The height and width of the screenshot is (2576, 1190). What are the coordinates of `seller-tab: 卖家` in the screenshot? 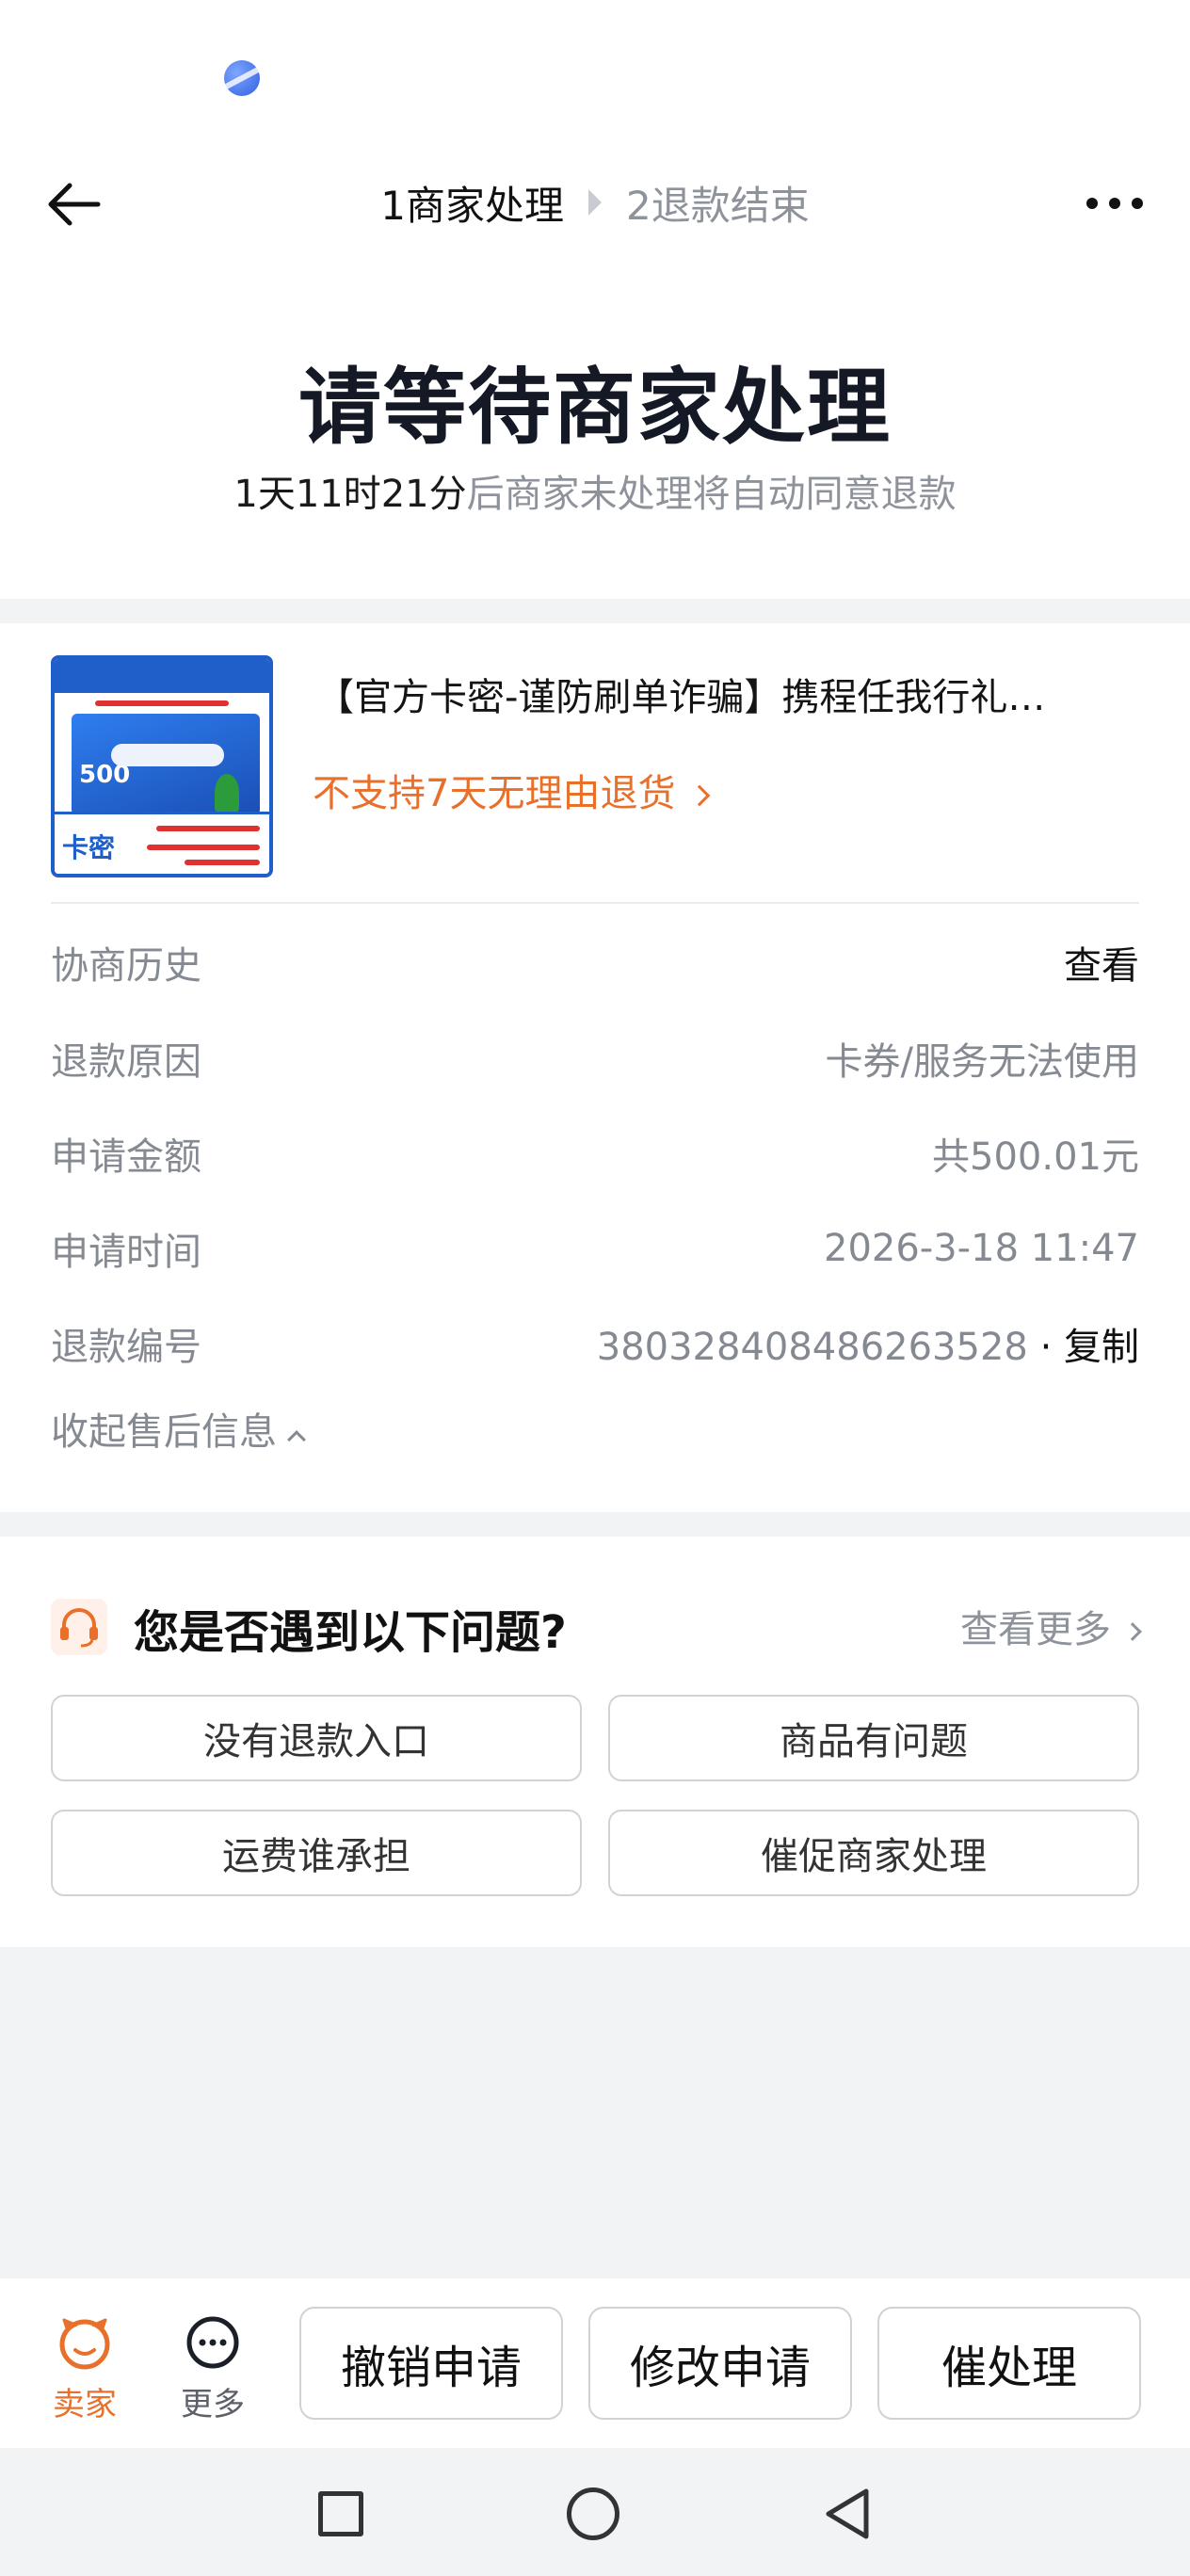 It's located at (85, 2369).